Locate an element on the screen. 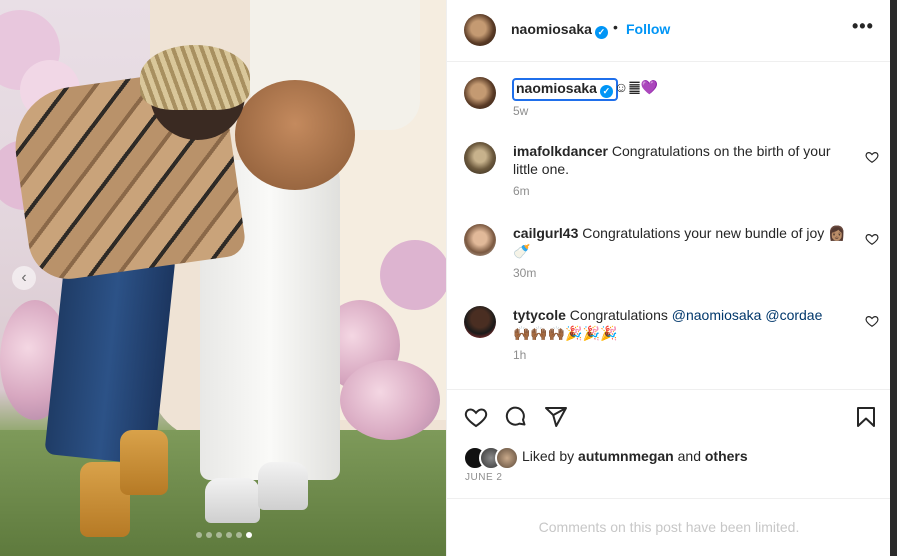  caption-text: ☺︎䷀💜 is located at coordinates (636, 87).